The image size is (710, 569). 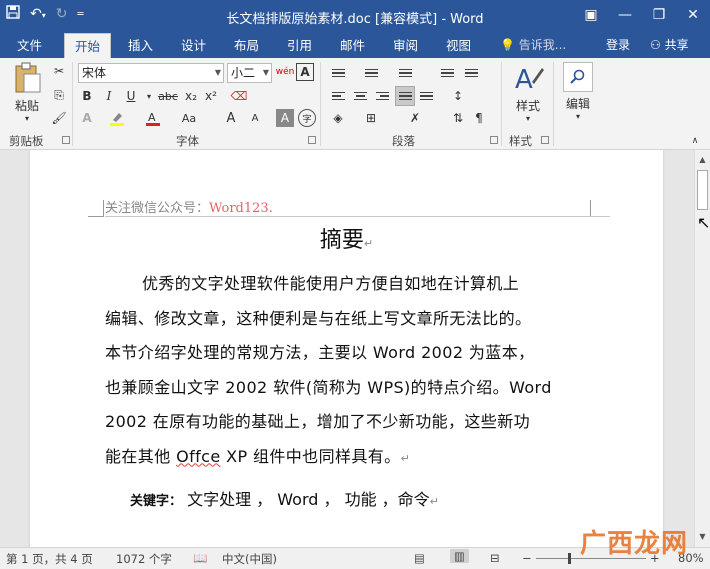 What do you see at coordinates (447, 73) in the screenshot?
I see `decrease-indent-icon` at bounding box center [447, 73].